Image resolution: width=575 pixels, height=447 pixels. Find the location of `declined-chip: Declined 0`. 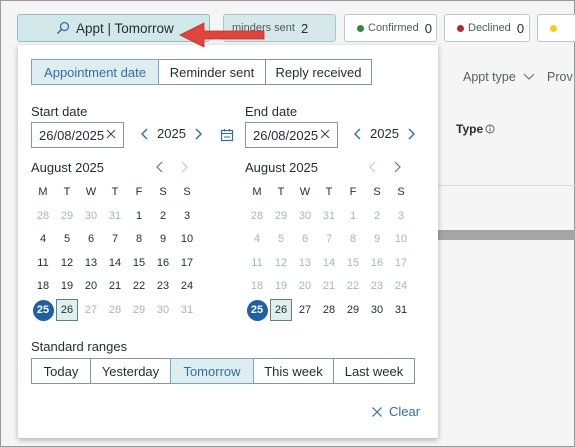

declined-chip: Declined 0 is located at coordinates (487, 28).